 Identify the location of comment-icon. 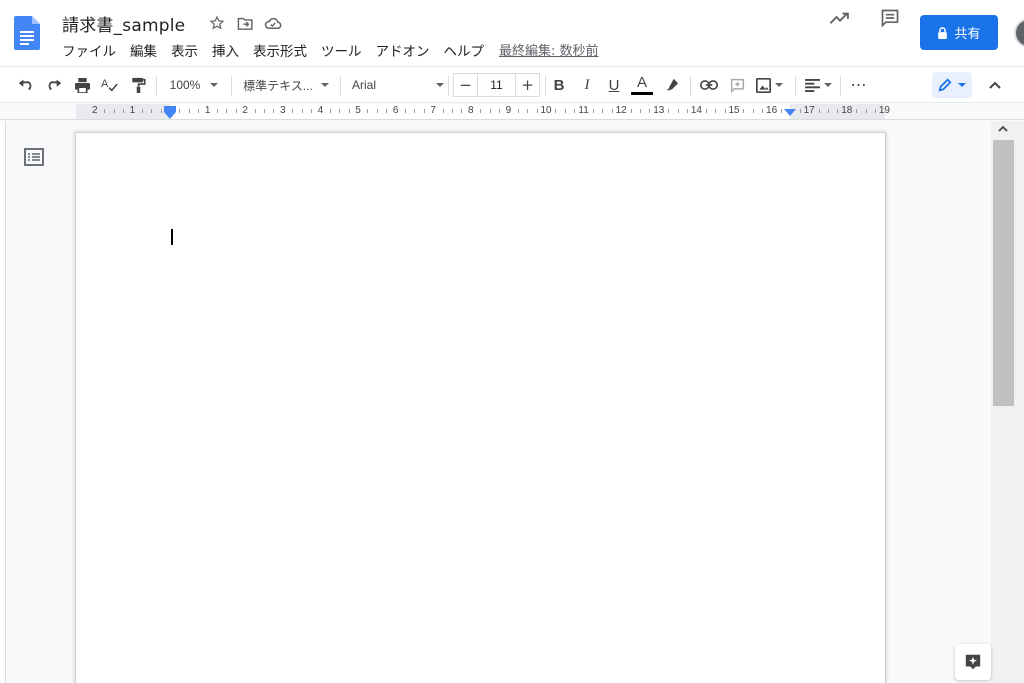
(890, 18).